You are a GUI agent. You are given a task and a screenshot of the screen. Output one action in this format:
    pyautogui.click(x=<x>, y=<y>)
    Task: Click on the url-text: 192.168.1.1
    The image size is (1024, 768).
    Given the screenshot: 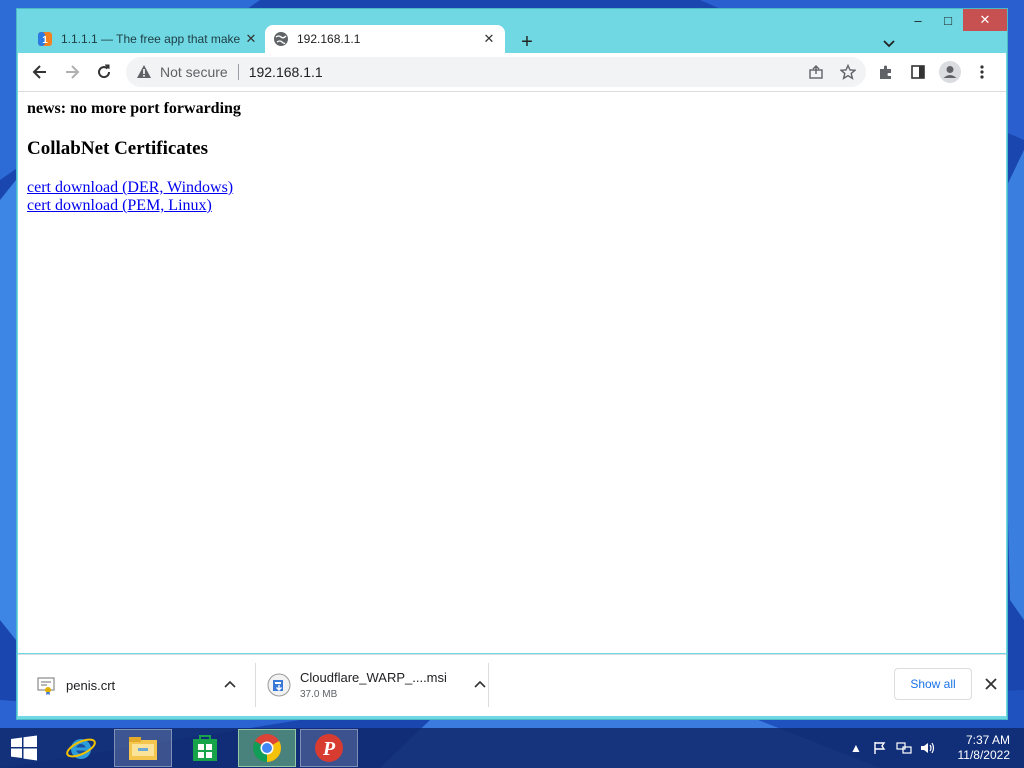 What is the action you would take?
    pyautogui.click(x=286, y=72)
    